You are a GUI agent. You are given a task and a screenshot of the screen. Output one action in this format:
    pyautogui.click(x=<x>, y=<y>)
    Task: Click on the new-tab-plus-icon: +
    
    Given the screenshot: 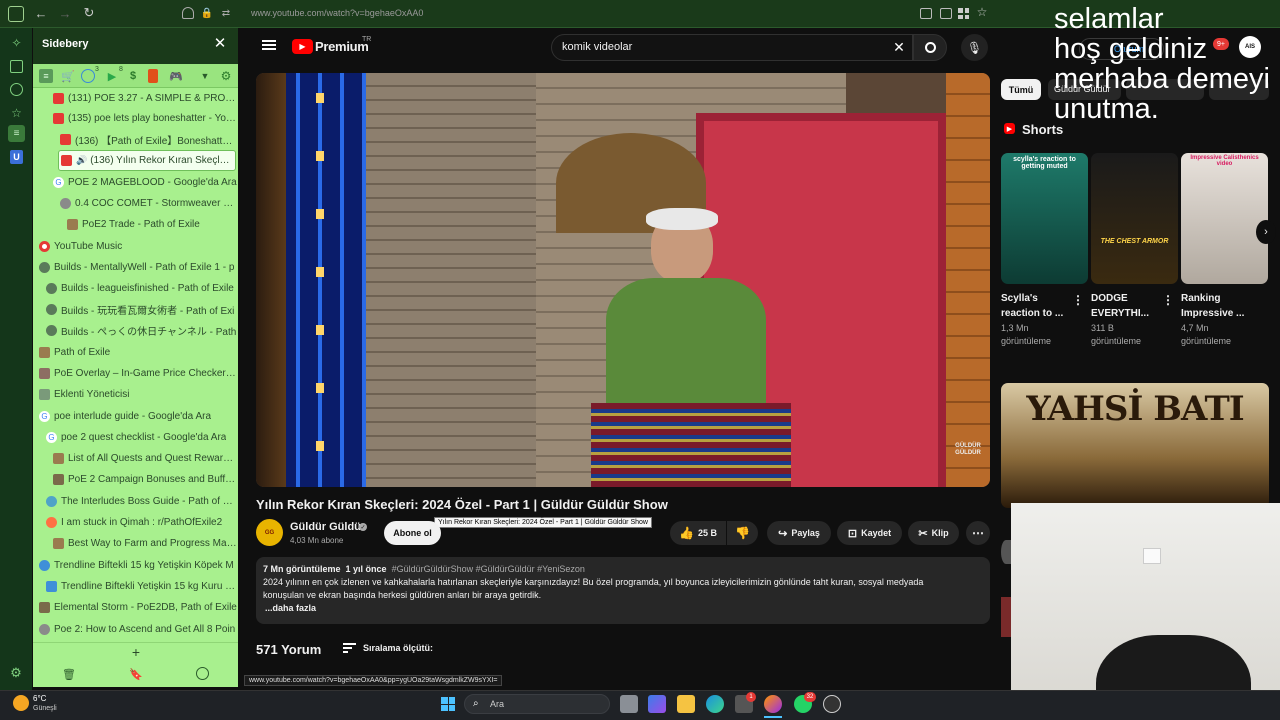 What is the action you would take?
    pyautogui.click(x=136, y=652)
    